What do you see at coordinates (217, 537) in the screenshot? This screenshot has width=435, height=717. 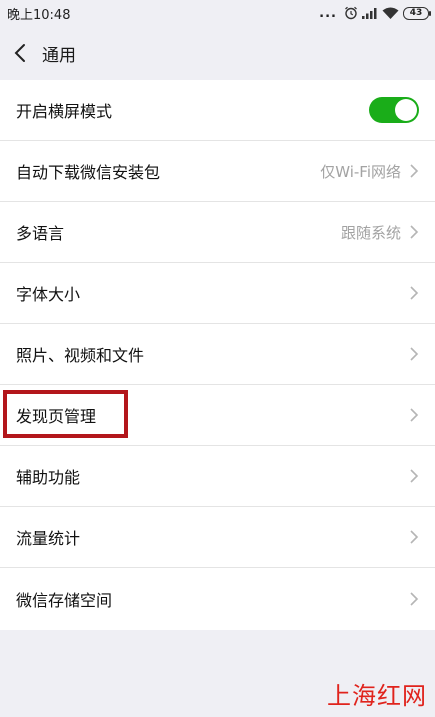 I see `row-data-usage: 流量统计` at bounding box center [217, 537].